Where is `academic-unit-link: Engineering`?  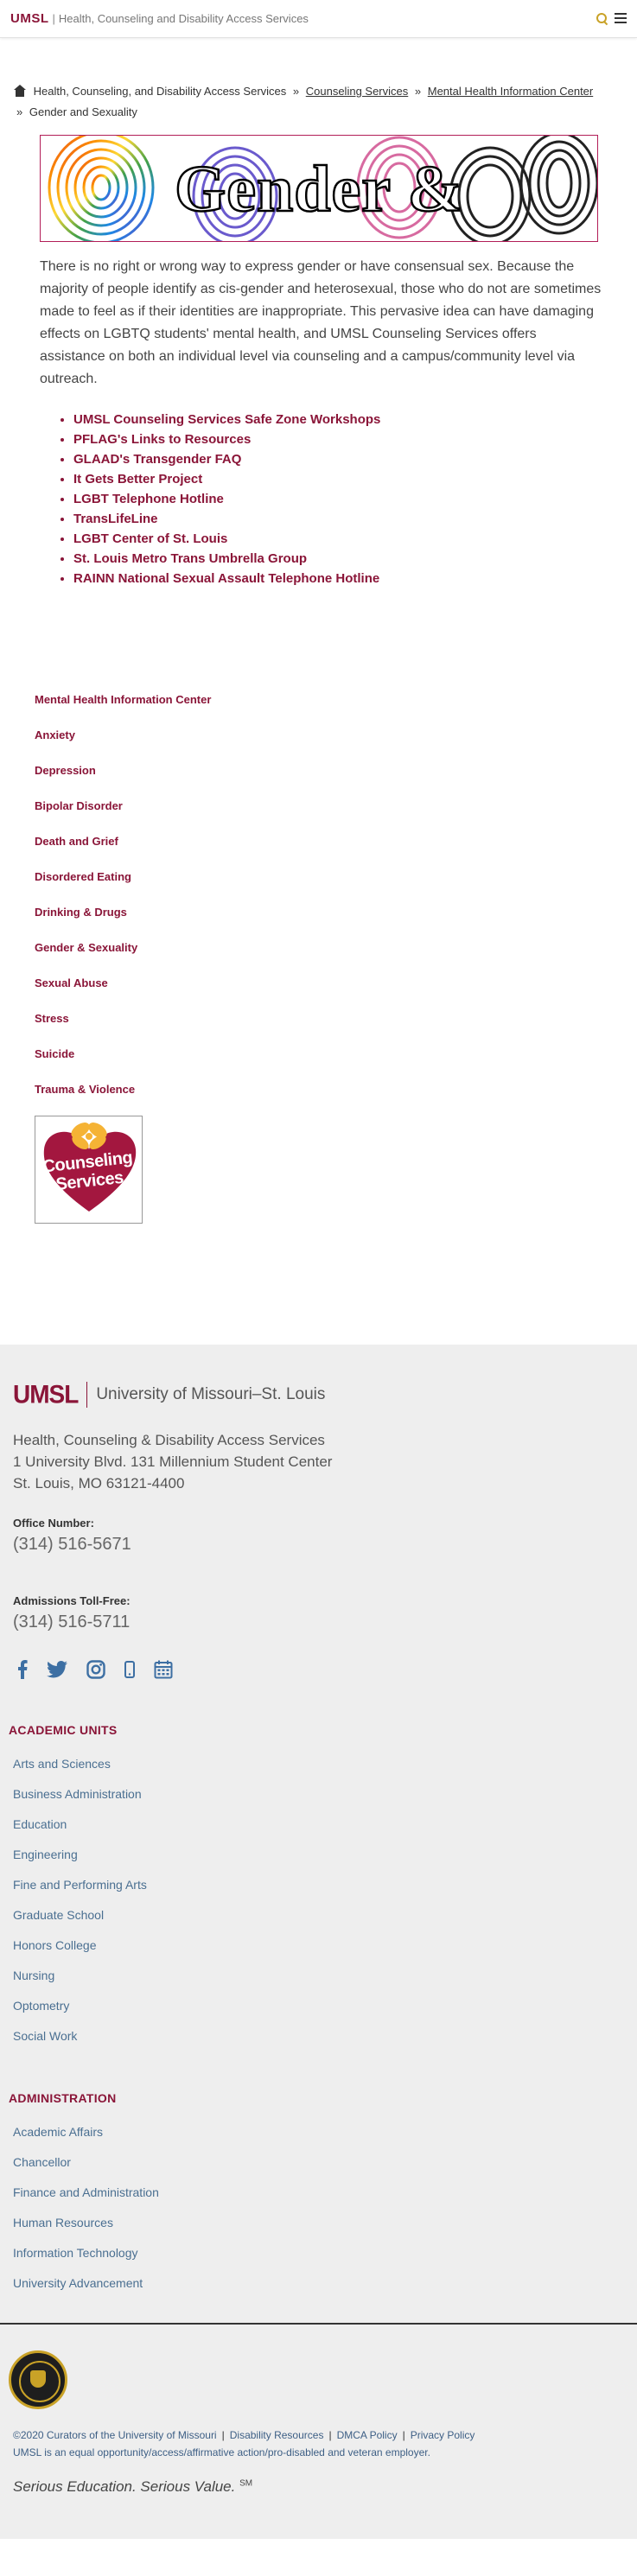 academic-unit-link: Engineering is located at coordinates (325, 1855).